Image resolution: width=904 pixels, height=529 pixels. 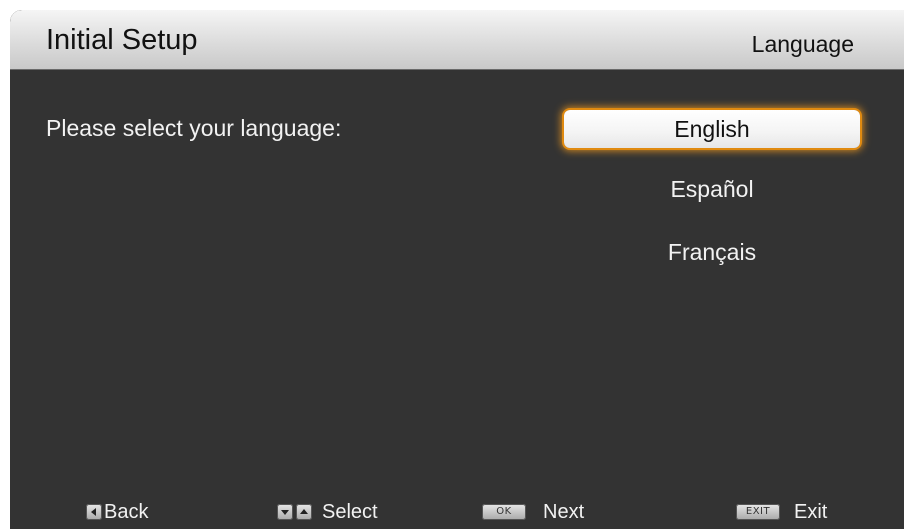 I want to click on exit-hint: EXIT Exit, so click(x=781, y=512).